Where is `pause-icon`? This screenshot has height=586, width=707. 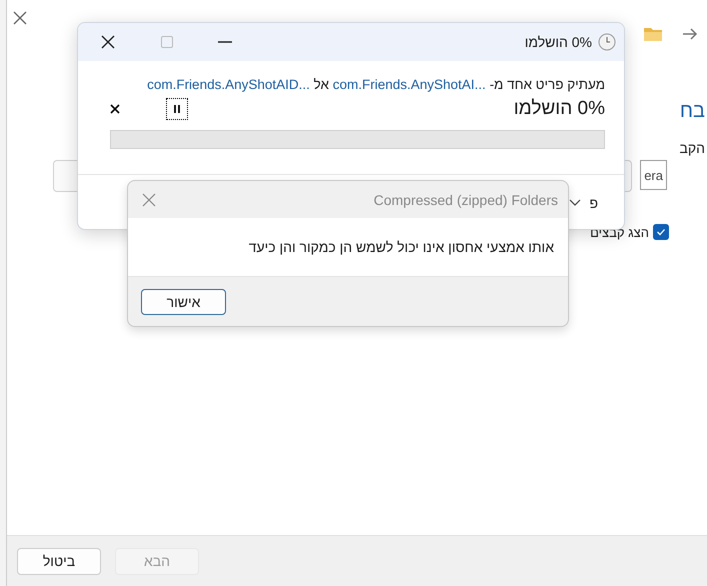 pause-icon is located at coordinates (177, 109).